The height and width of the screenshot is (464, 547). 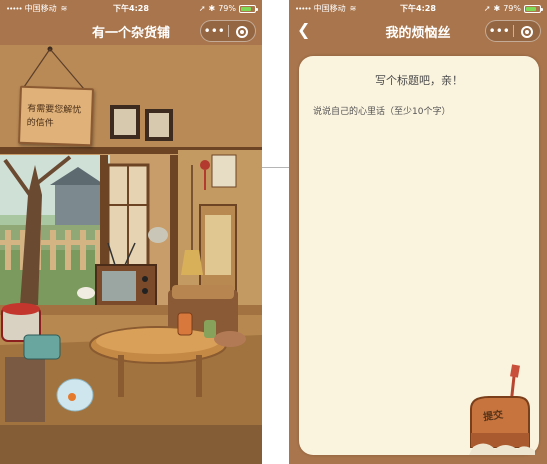 I want to click on page-title: 我的烦恼丝, so click(x=418, y=33).